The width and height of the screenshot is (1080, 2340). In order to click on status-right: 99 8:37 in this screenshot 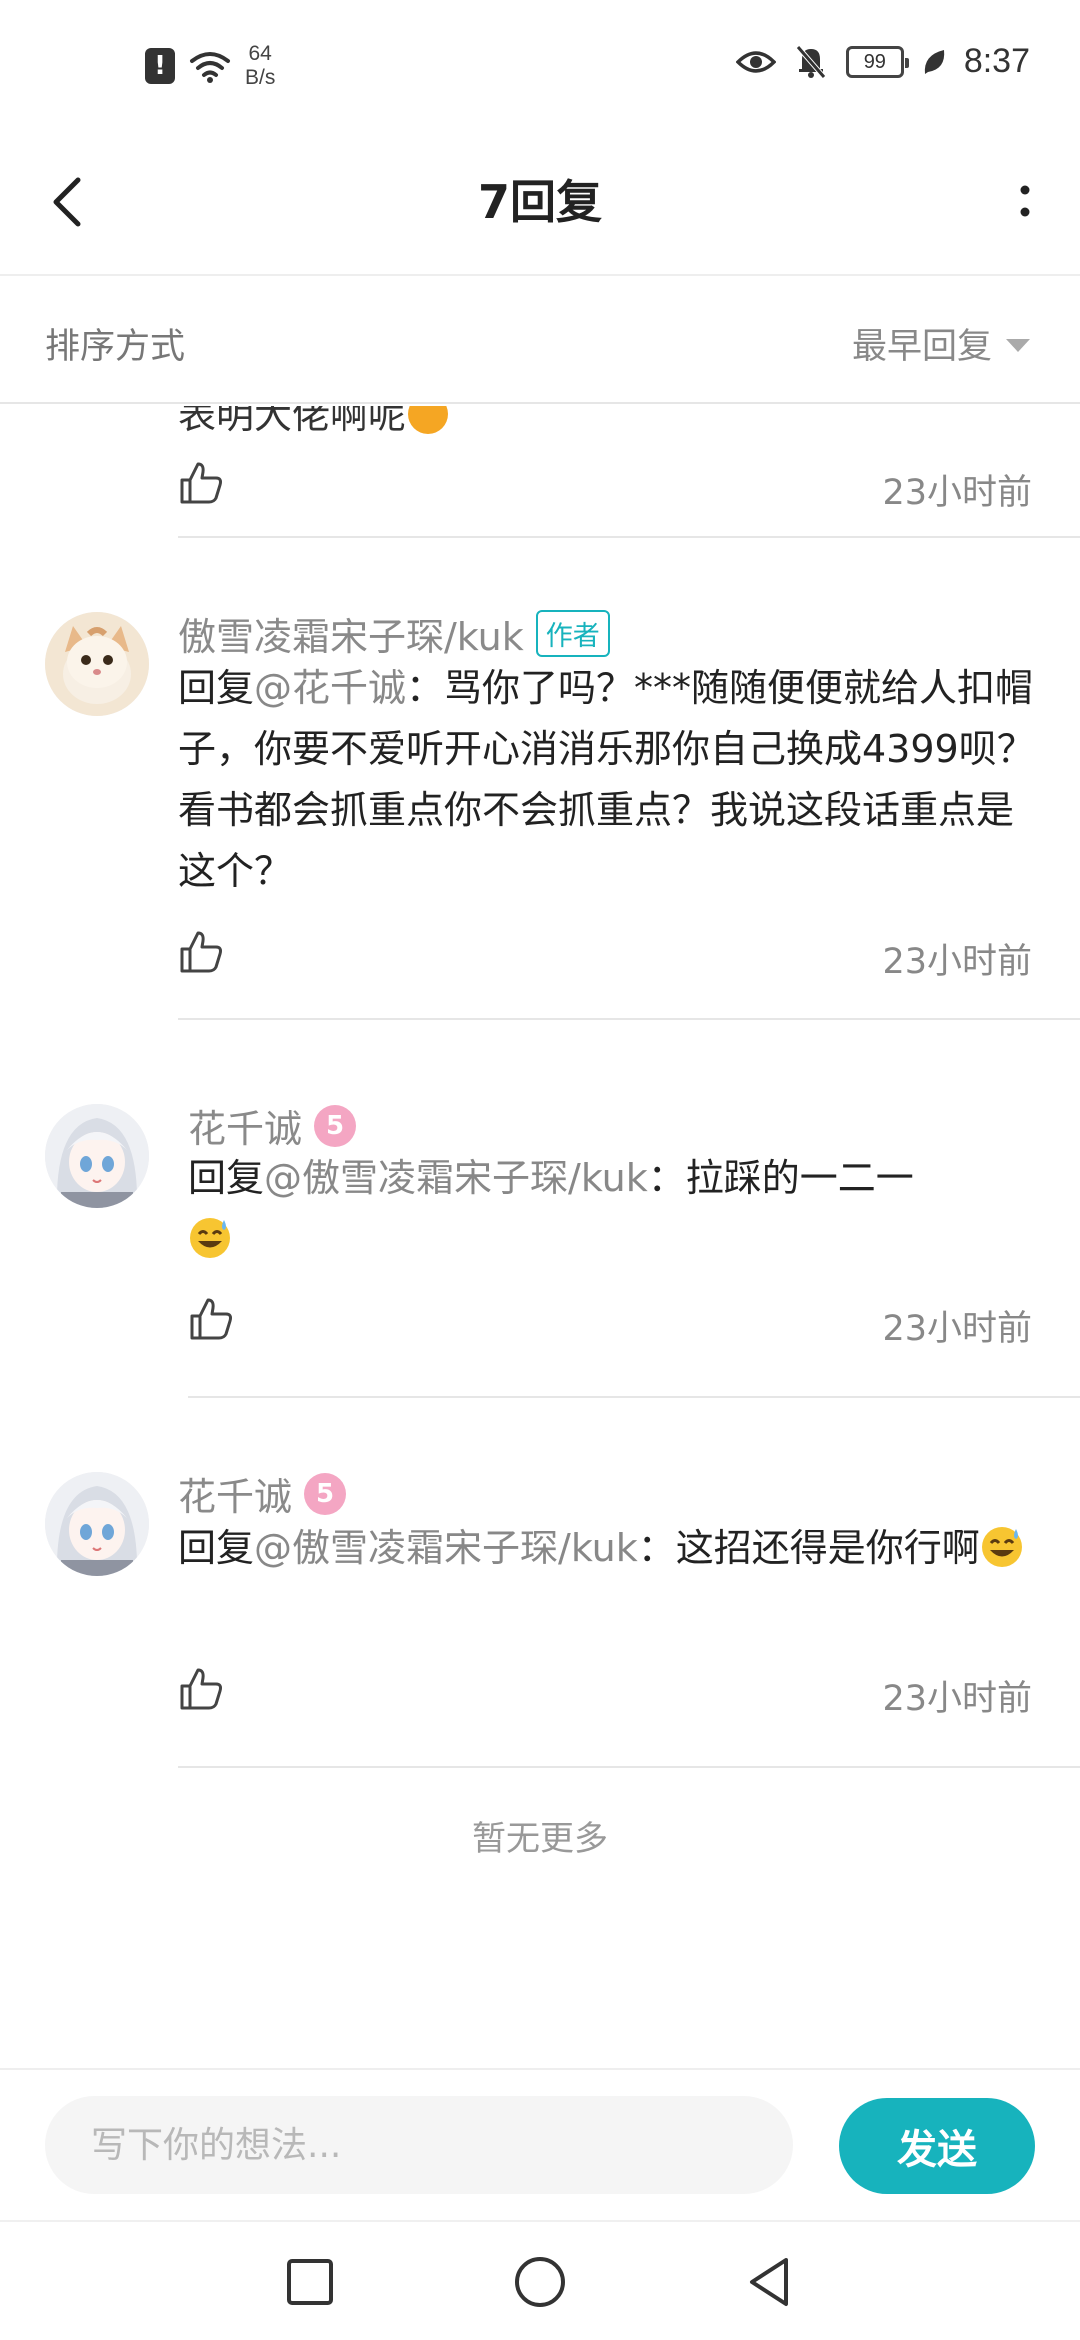, I will do `click(882, 61)`.